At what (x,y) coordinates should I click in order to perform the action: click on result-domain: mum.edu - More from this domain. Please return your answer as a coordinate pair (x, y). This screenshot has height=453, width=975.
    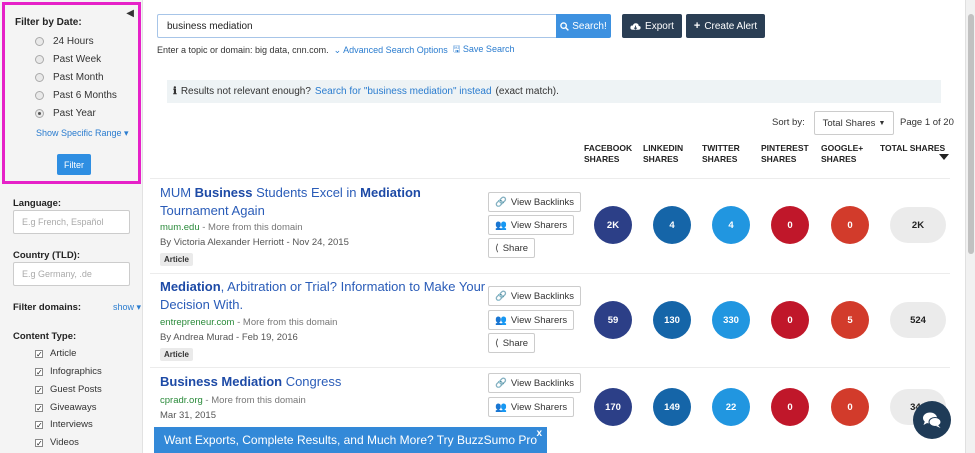
    Looking at the image, I should click on (231, 227).